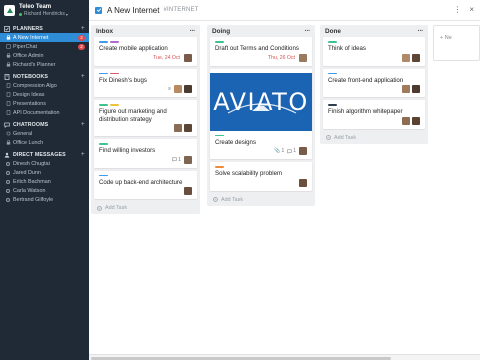 The image size is (480, 360). I want to click on team-logo-icon, so click(9, 10).